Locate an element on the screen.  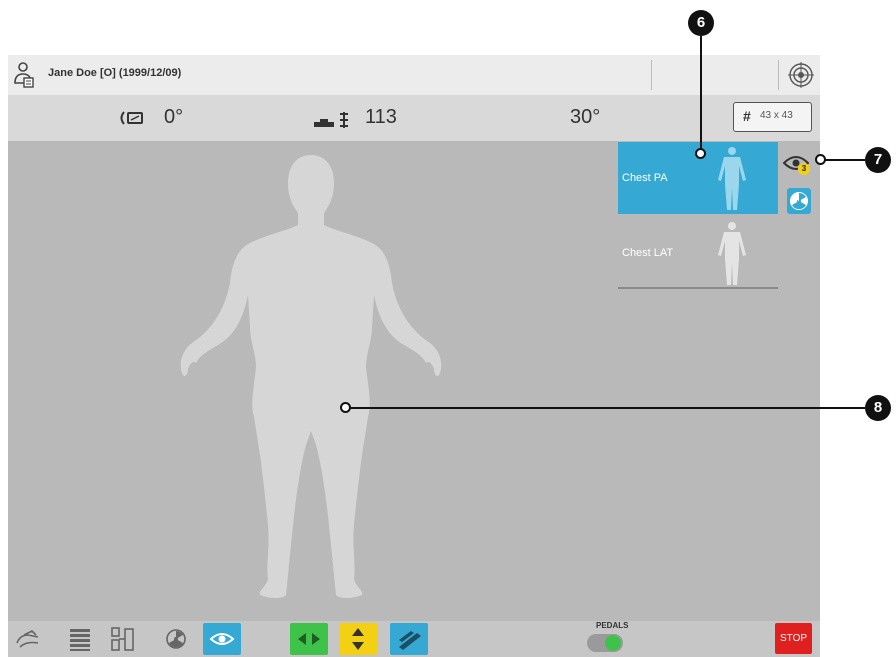
radiation-button is located at coordinates (799, 201).